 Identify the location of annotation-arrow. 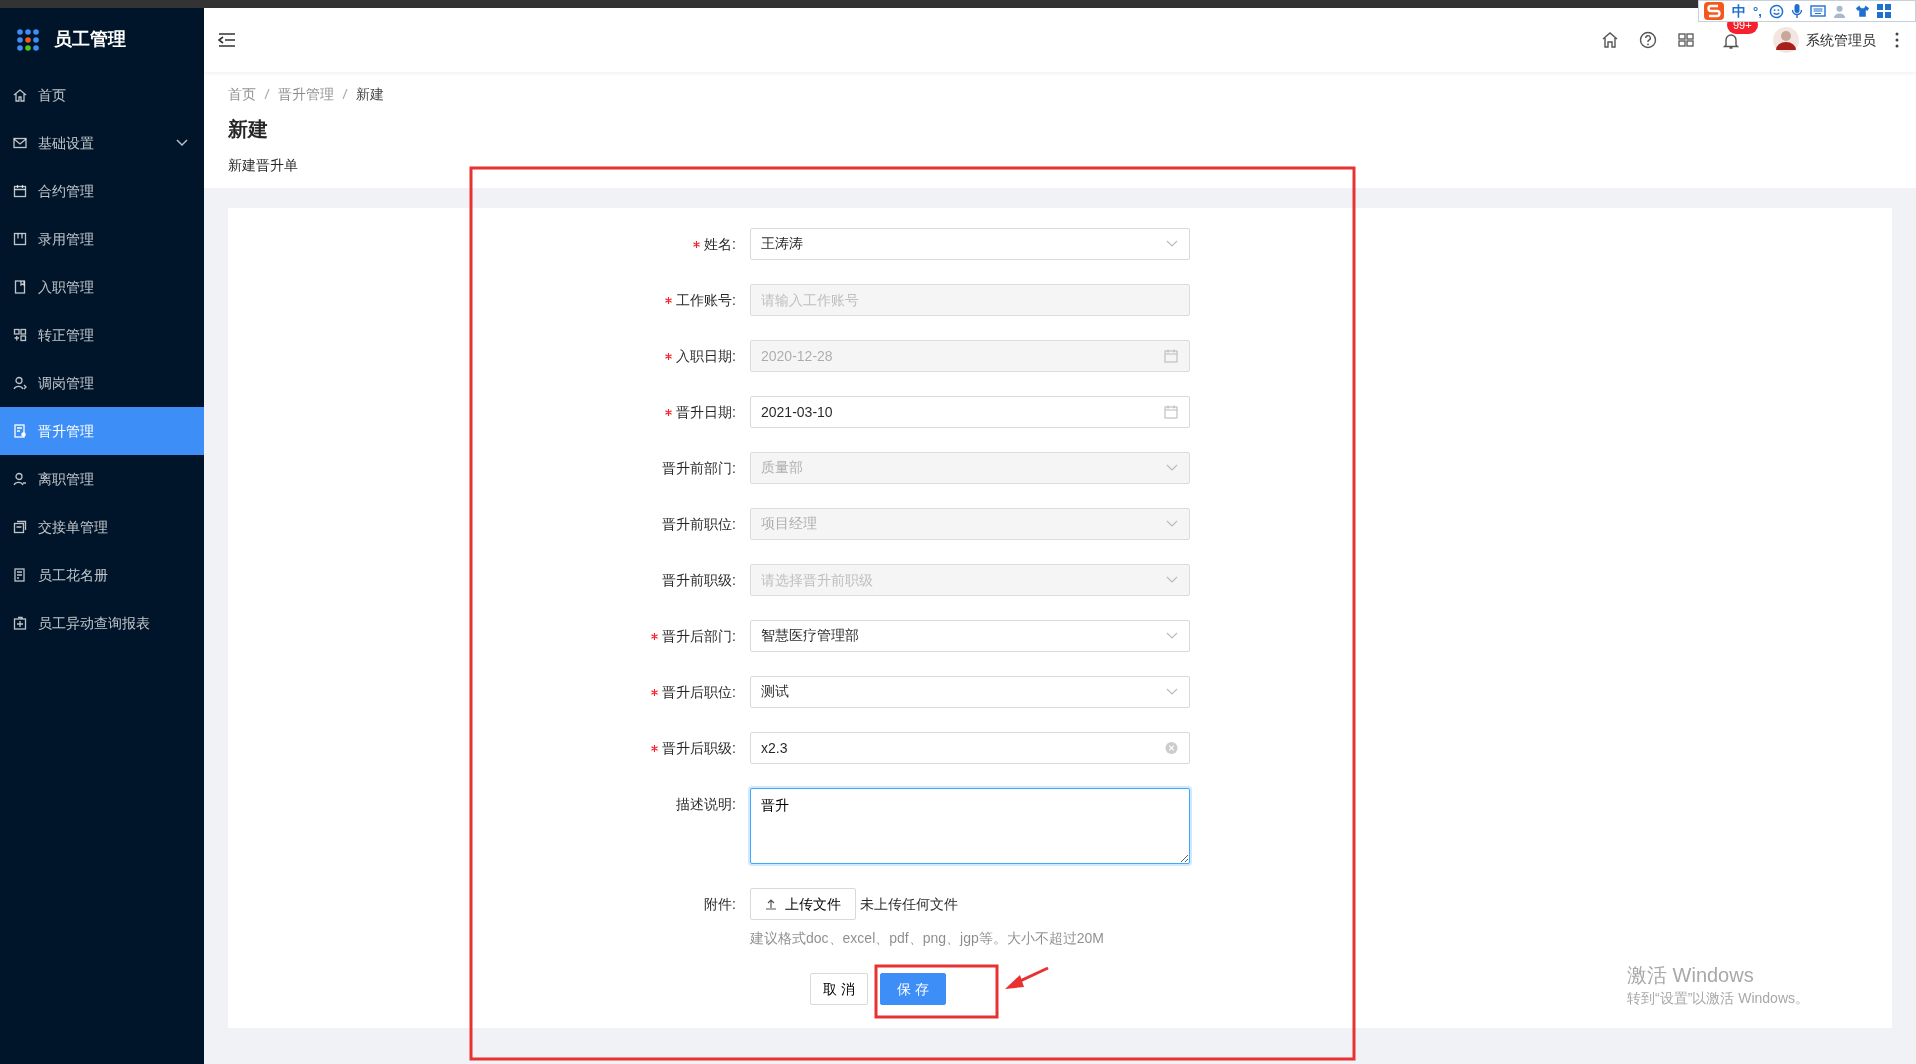
(1027, 977).